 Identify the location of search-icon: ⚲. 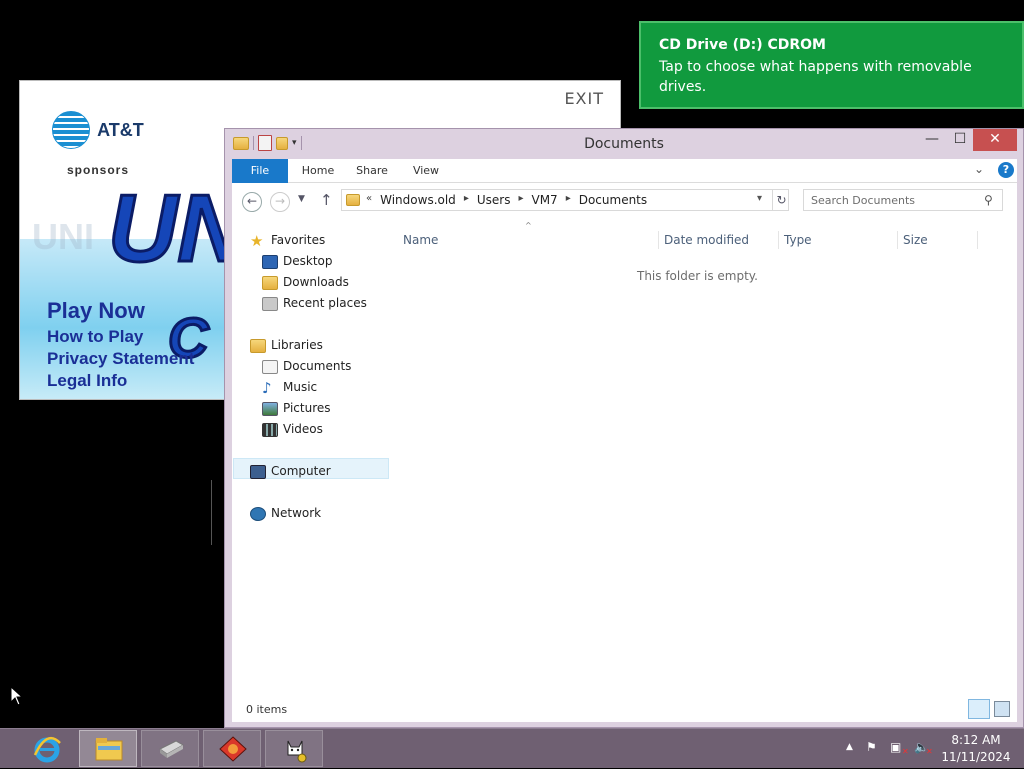
(988, 200).